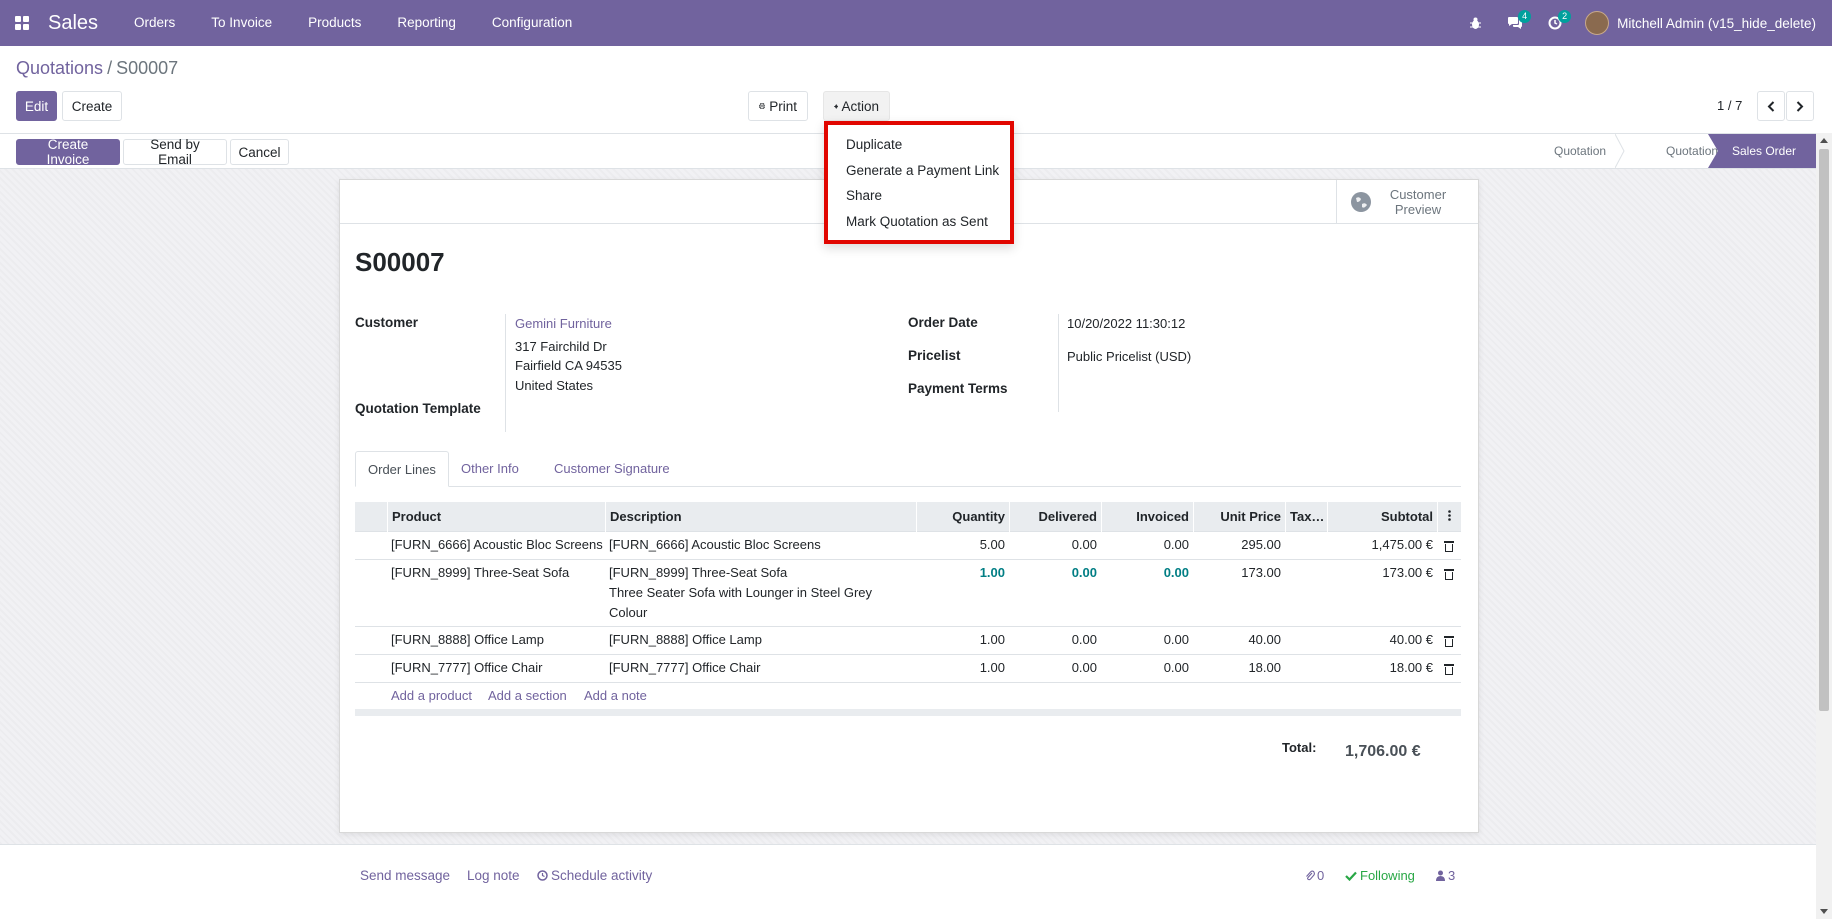 The image size is (1832, 919). What do you see at coordinates (860, 106) in the screenshot?
I see `action-label: Action` at bounding box center [860, 106].